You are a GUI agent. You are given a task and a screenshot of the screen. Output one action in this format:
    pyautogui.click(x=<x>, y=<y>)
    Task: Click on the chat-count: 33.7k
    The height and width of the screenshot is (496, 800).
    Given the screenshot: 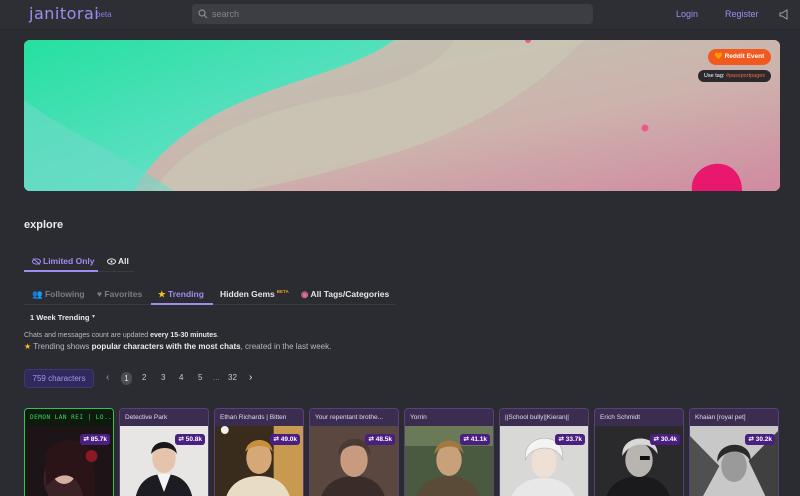 What is the action you would take?
    pyautogui.click(x=573, y=439)
    